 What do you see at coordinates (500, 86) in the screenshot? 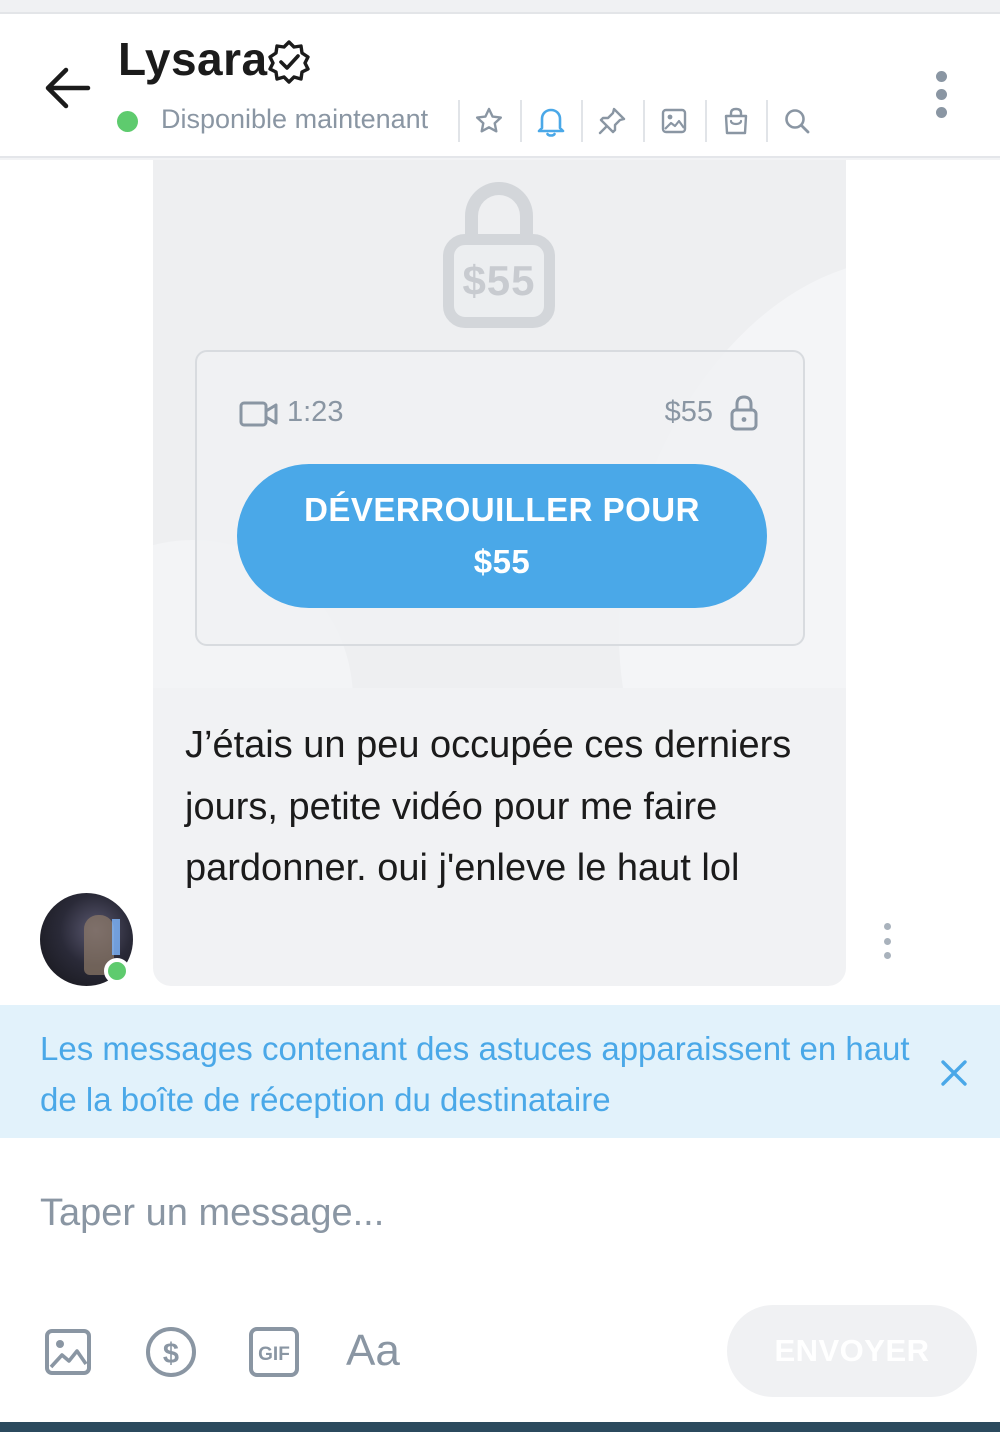
I see `chat-header: Lysara Disponible maintenant` at bounding box center [500, 86].